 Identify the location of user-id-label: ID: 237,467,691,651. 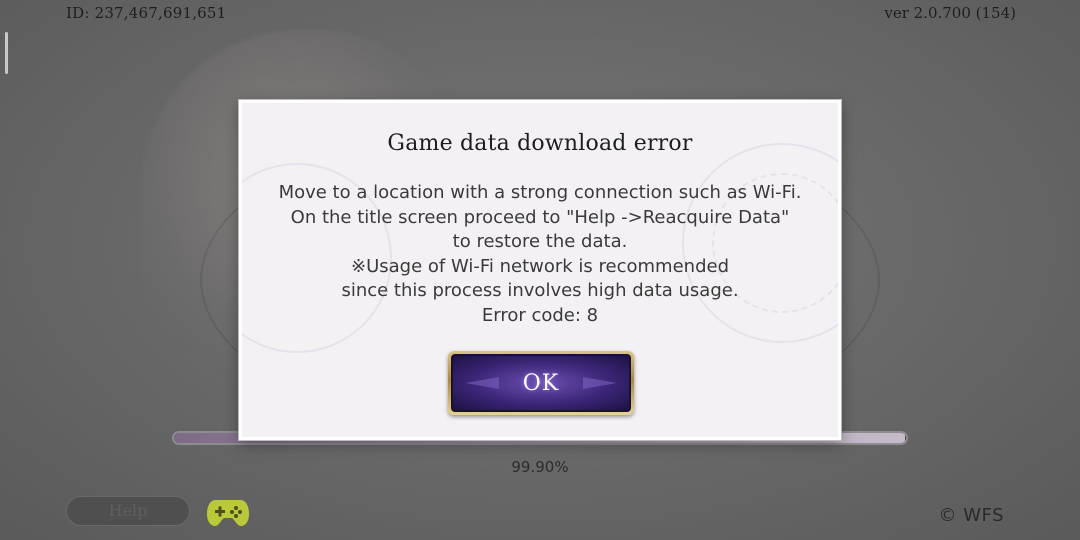
(146, 13).